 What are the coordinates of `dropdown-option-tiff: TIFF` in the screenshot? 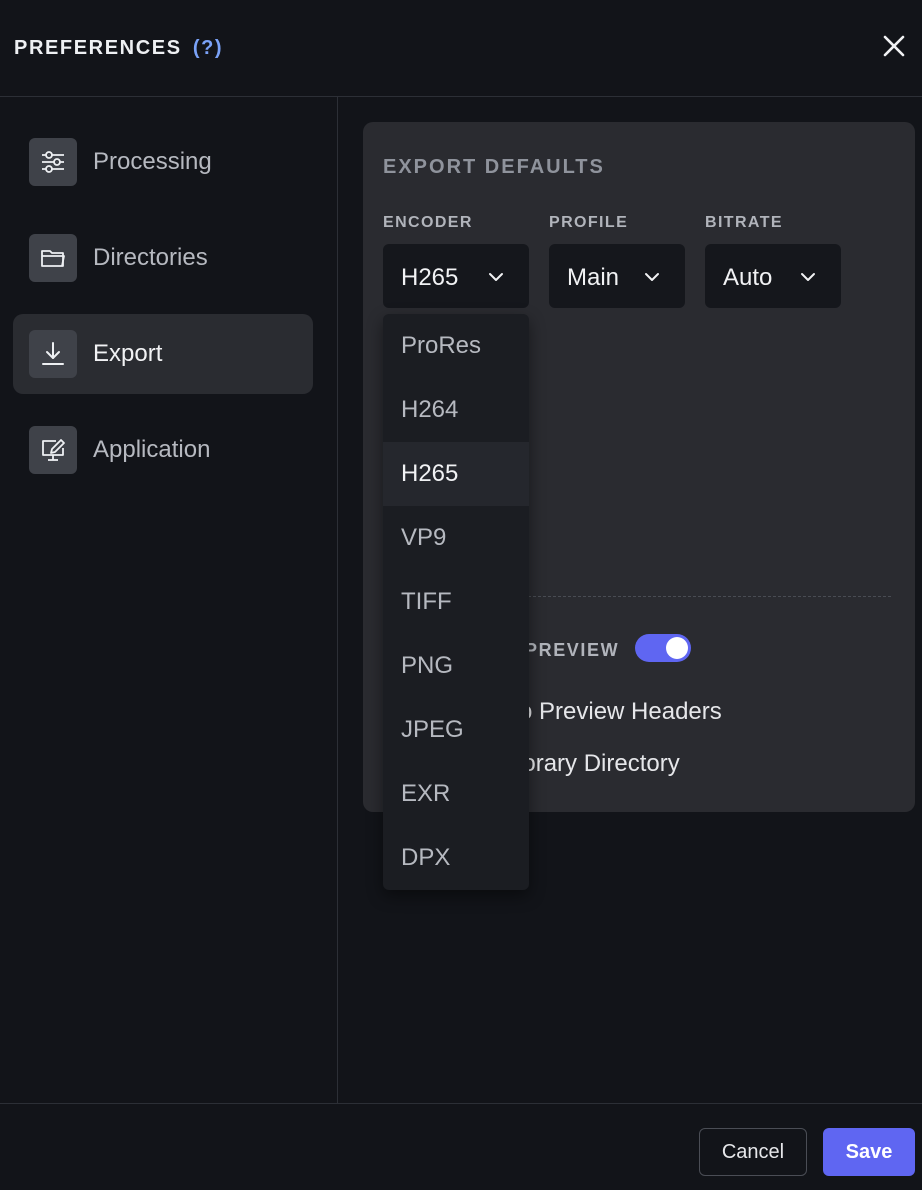 It's located at (456, 602).